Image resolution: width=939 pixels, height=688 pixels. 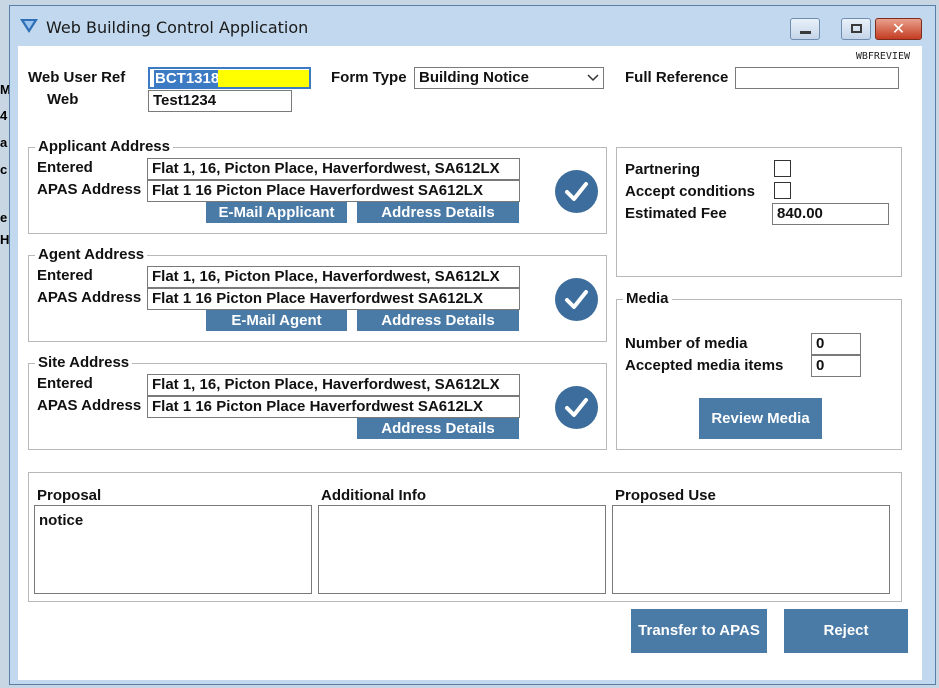 What do you see at coordinates (276, 212) in the screenshot?
I see `email-applicant-button: E-Mail Applicant` at bounding box center [276, 212].